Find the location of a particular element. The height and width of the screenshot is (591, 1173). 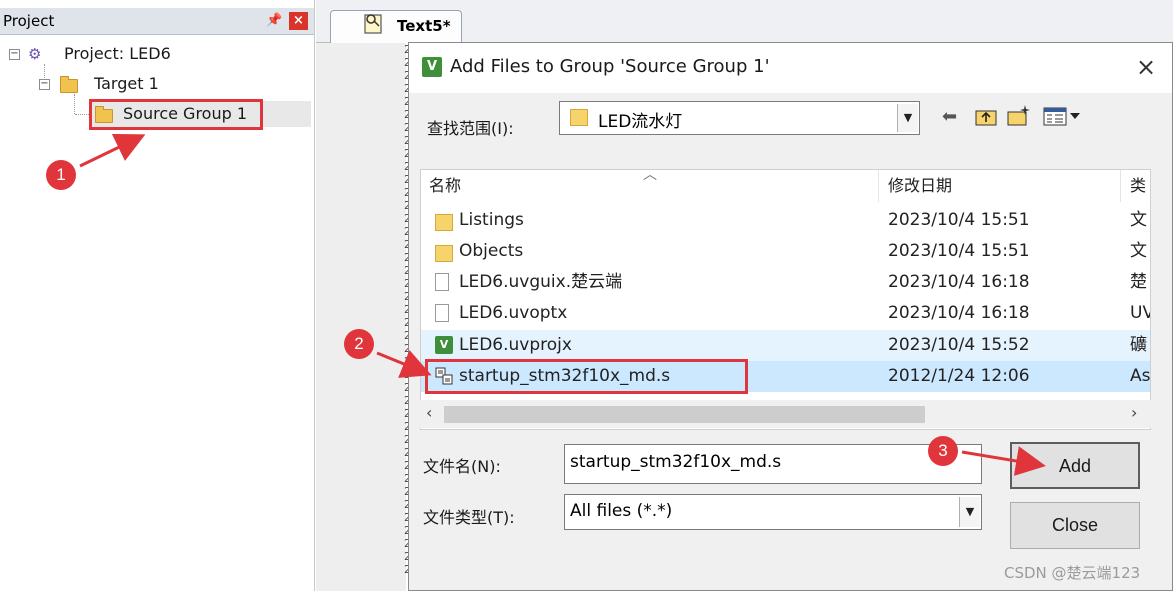

file-type-label: 文件类型(T): is located at coordinates (469, 517).